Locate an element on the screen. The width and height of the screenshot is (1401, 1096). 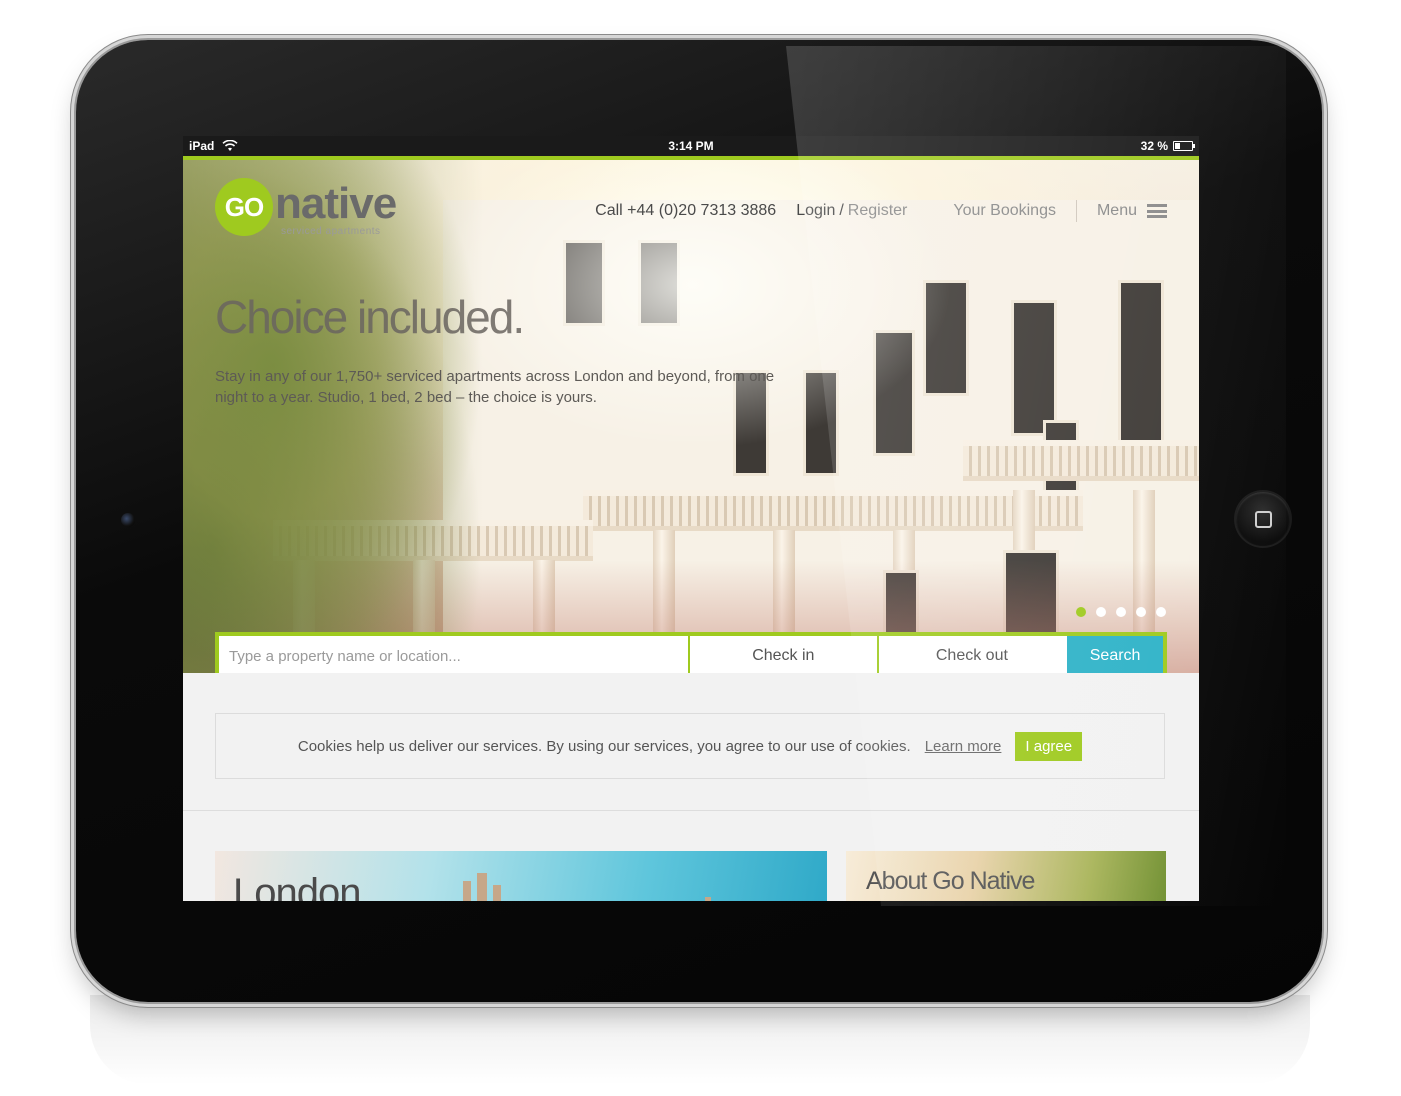
learn-more-link: Learn more is located at coordinates (963, 746).